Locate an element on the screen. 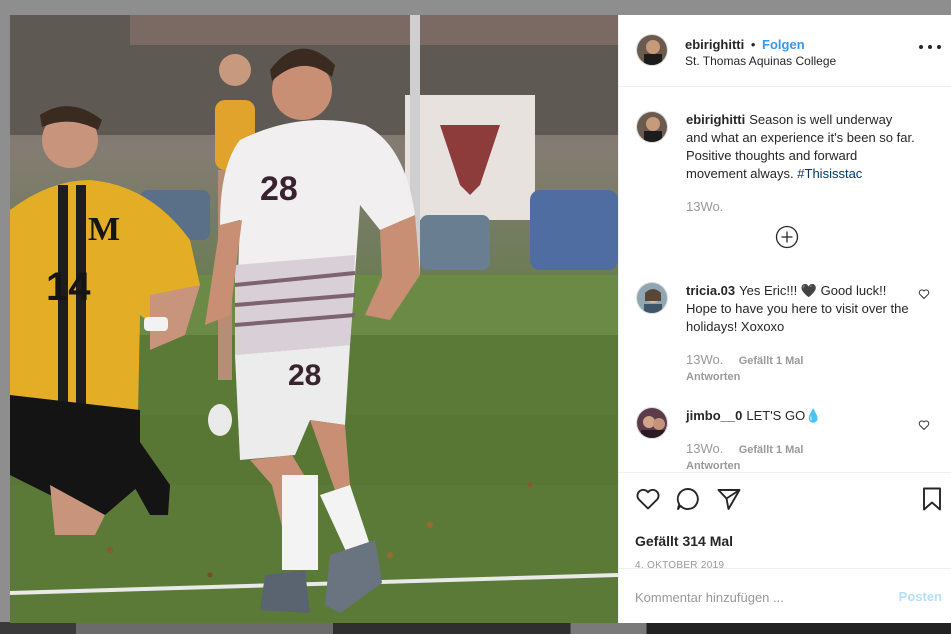  likes-count: Gefällt 314 Mal is located at coordinates (684, 541).